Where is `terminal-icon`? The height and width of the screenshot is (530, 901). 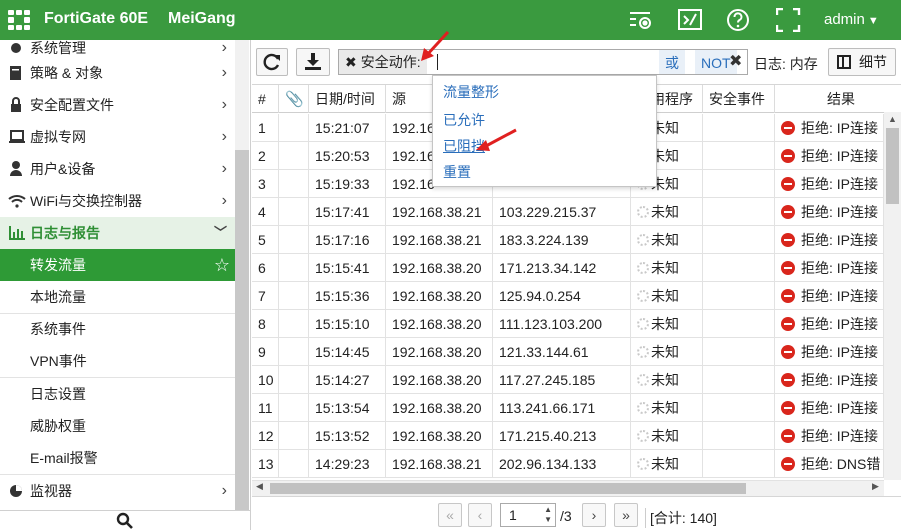 terminal-icon is located at coordinates (691, 20).